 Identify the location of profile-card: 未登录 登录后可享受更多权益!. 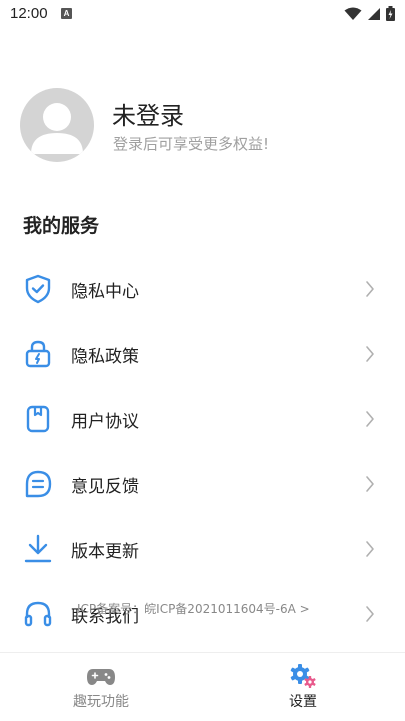
(202, 126).